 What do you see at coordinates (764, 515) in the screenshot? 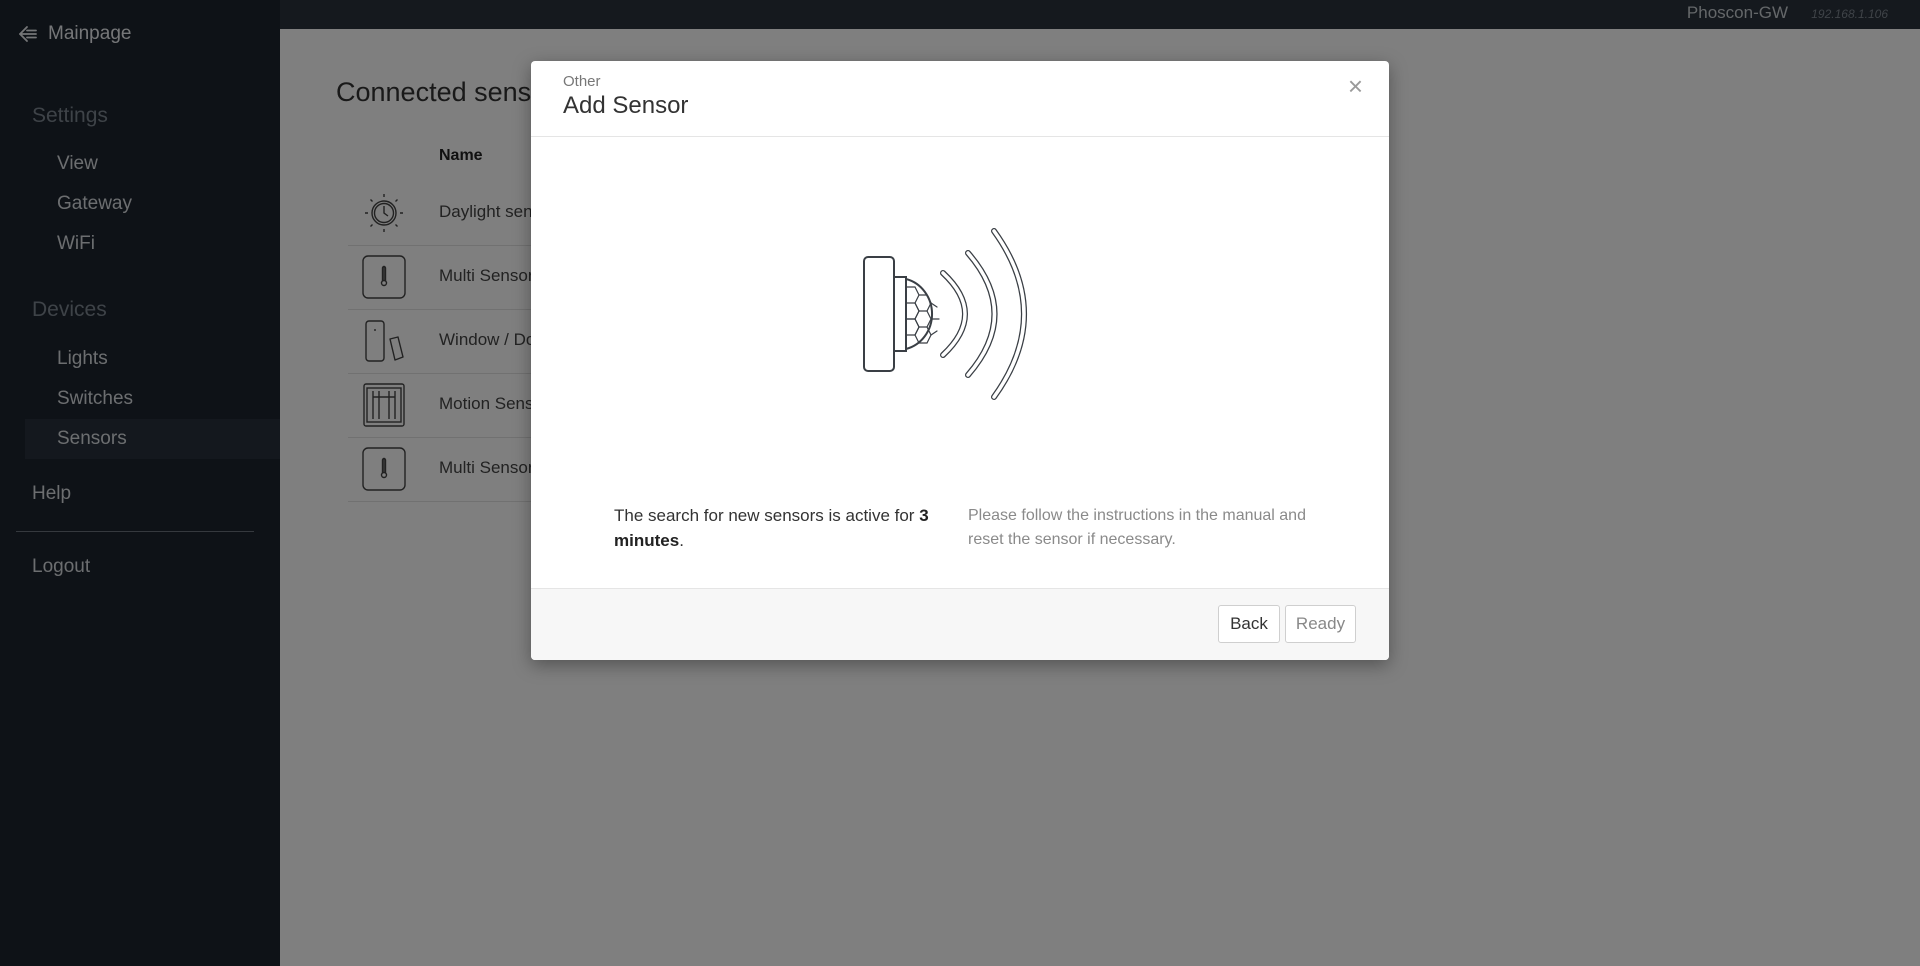
I see `search-text-prefix: The search for new sensors is active for` at bounding box center [764, 515].